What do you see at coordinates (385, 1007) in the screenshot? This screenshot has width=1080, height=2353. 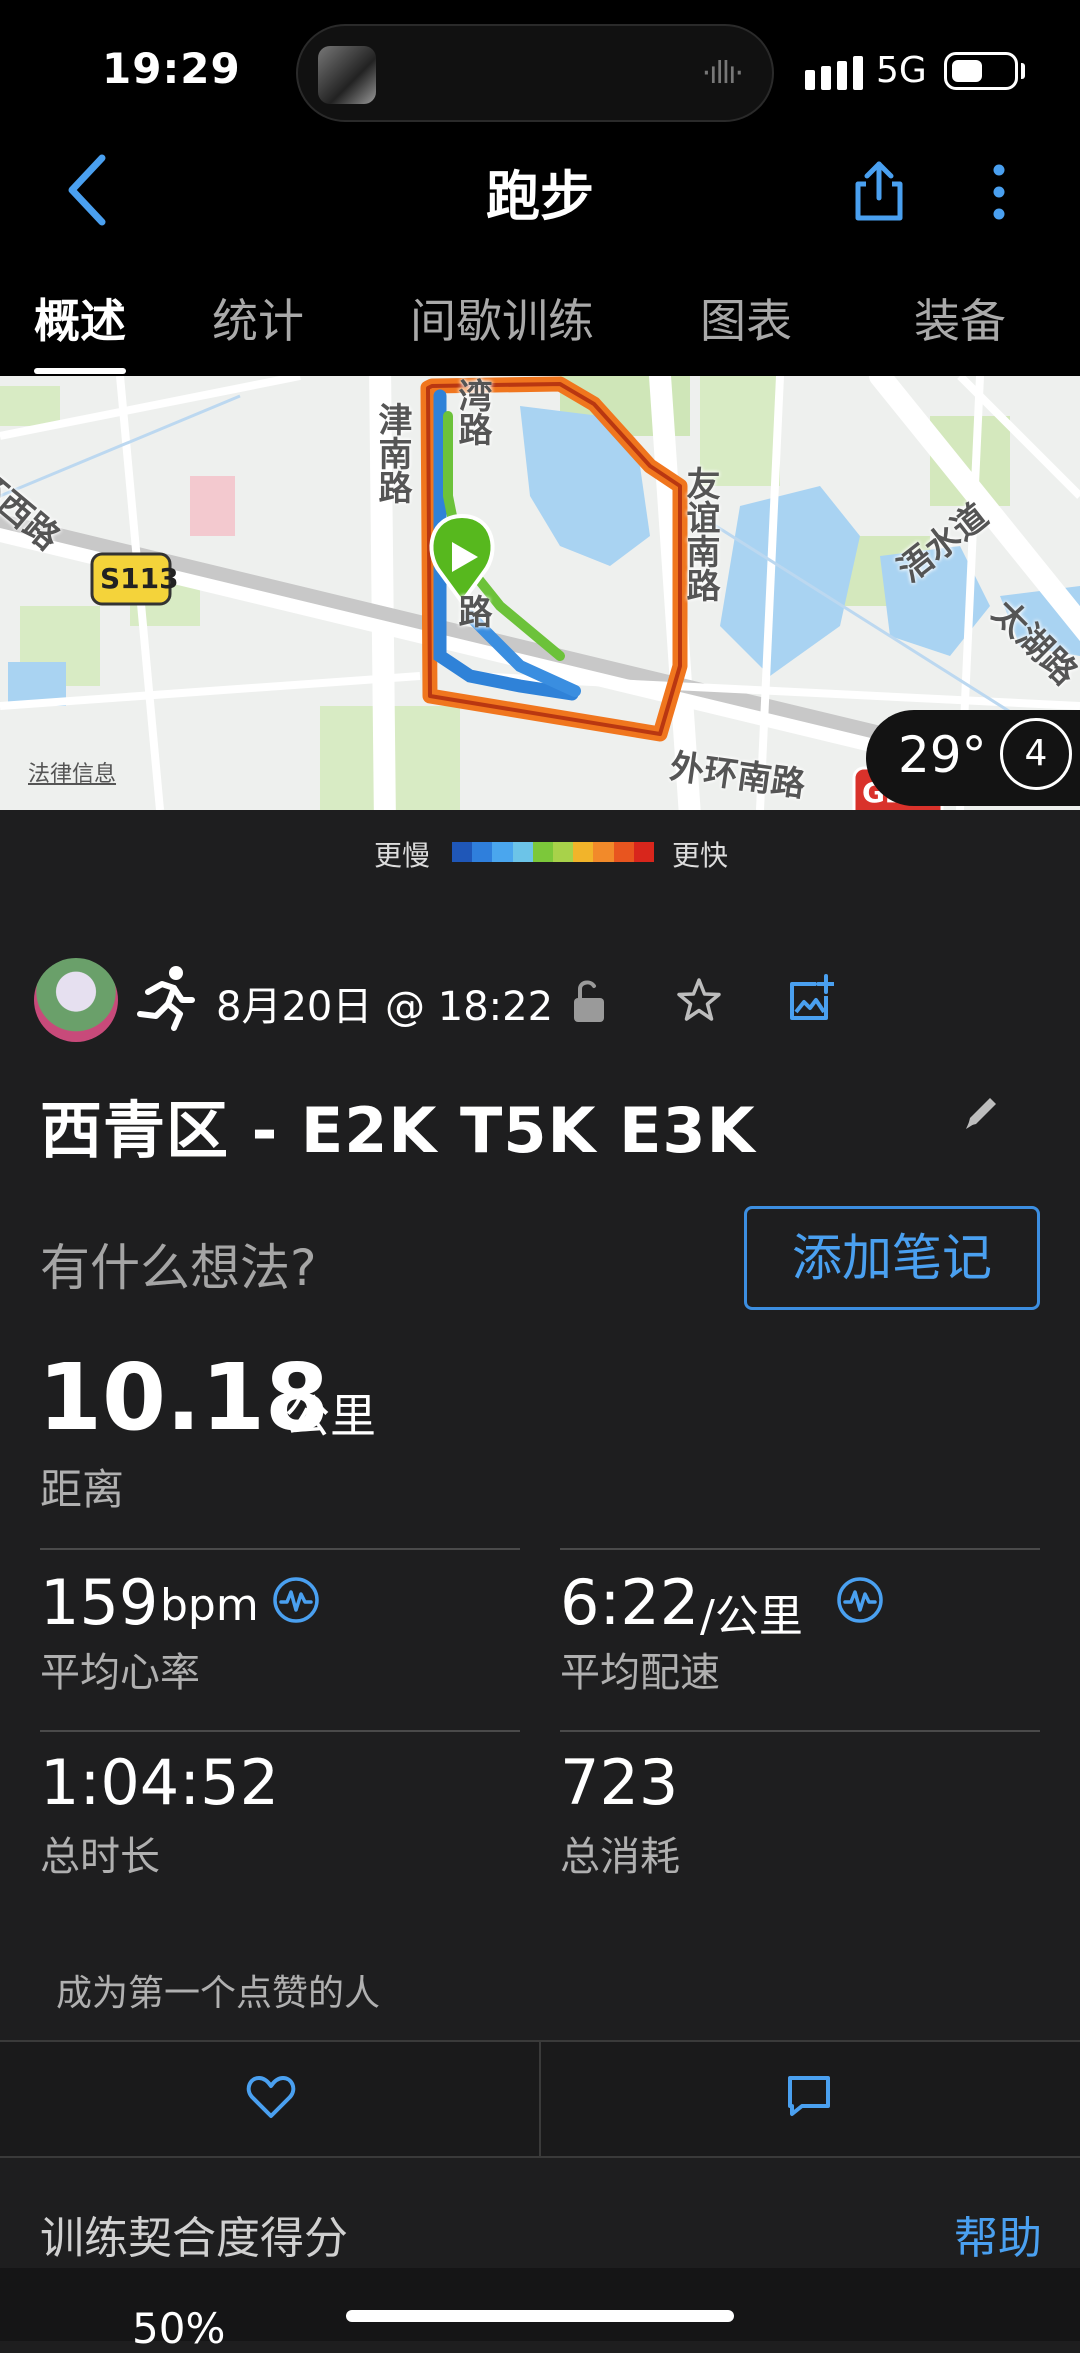 I see `activity-datetime: 8月20日 @ 18:22` at bounding box center [385, 1007].